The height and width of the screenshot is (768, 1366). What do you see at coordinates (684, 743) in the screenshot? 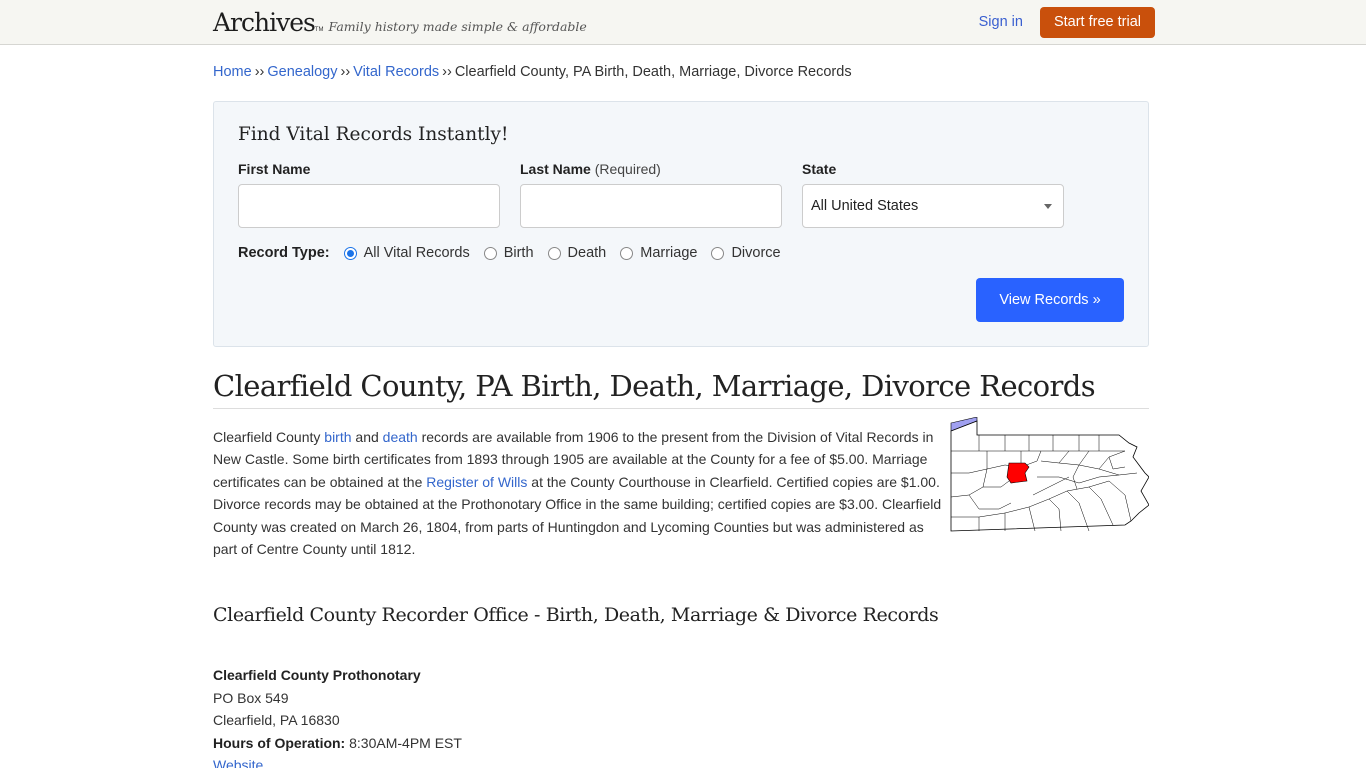
I see `office-hours: Hours of Operation: 8:30AM-4PM EST` at bounding box center [684, 743].